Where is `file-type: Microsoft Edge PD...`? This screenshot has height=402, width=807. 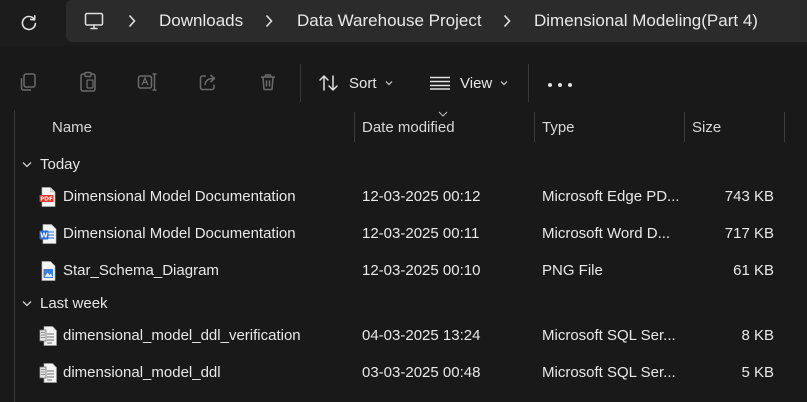
file-type: Microsoft Edge PD... is located at coordinates (610, 196).